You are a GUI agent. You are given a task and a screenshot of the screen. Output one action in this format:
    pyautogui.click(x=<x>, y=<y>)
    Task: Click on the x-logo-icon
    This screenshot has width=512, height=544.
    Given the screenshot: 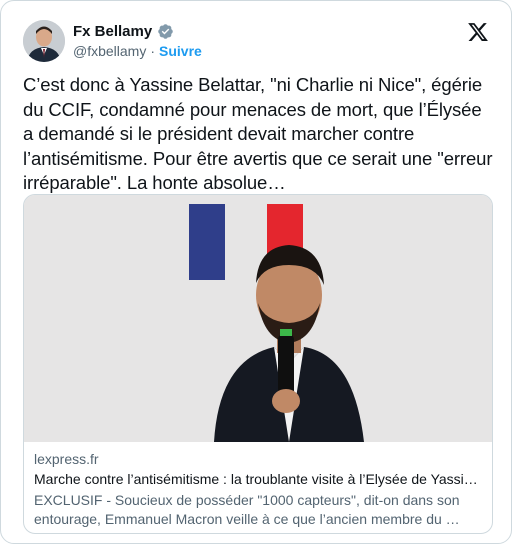 What is the action you would take?
    pyautogui.click(x=478, y=32)
    